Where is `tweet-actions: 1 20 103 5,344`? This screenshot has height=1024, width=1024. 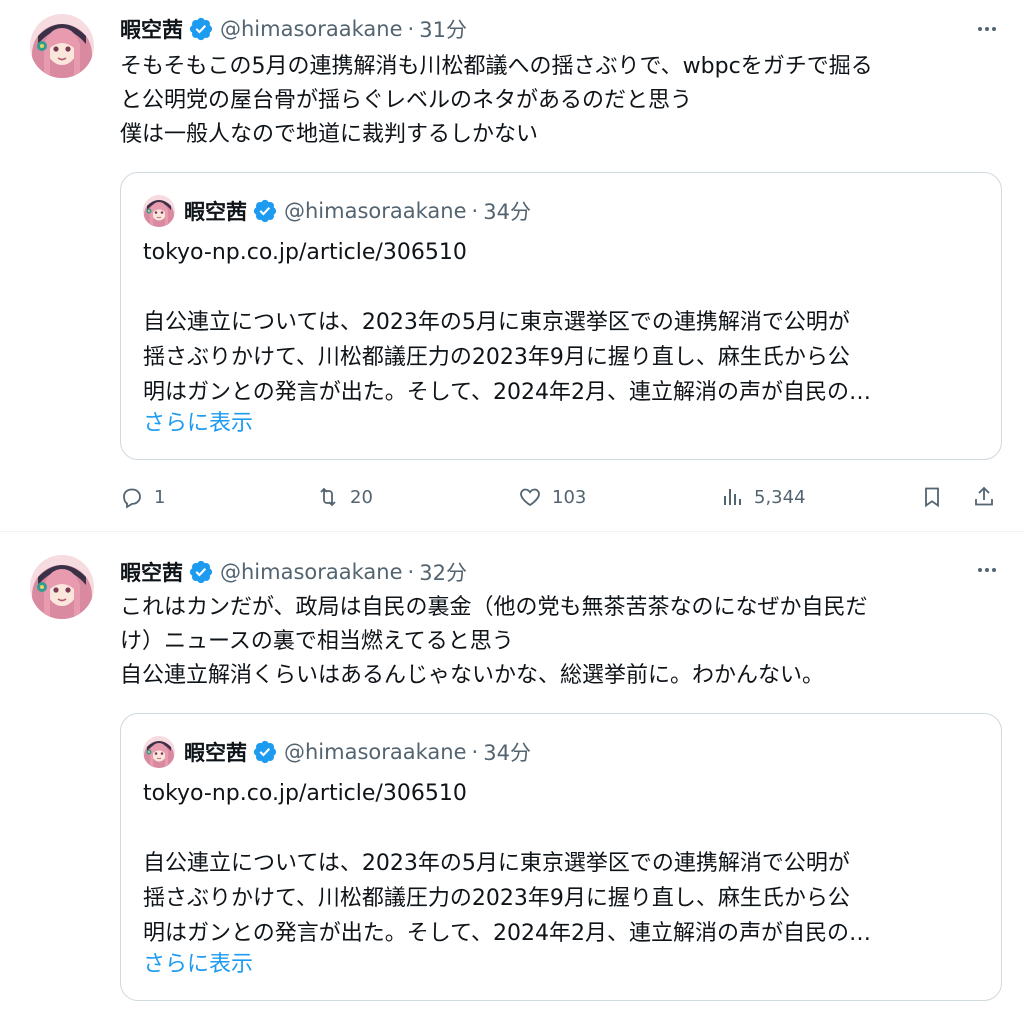
tweet-actions: 1 20 103 5,344 is located at coordinates (562, 497).